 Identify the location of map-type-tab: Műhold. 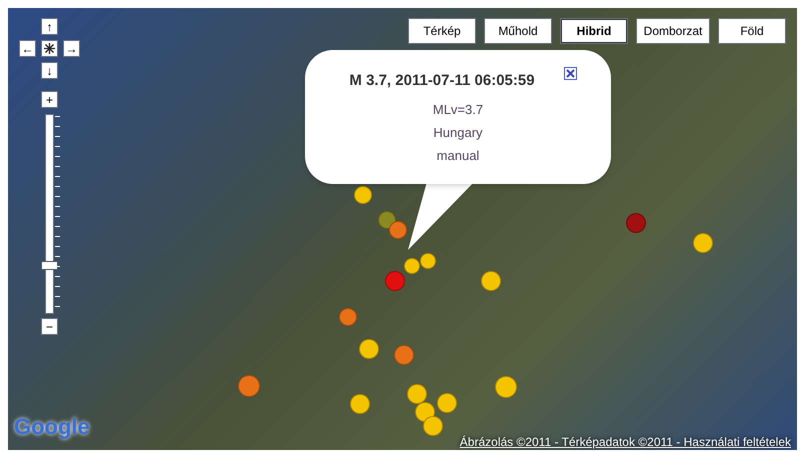
(518, 31).